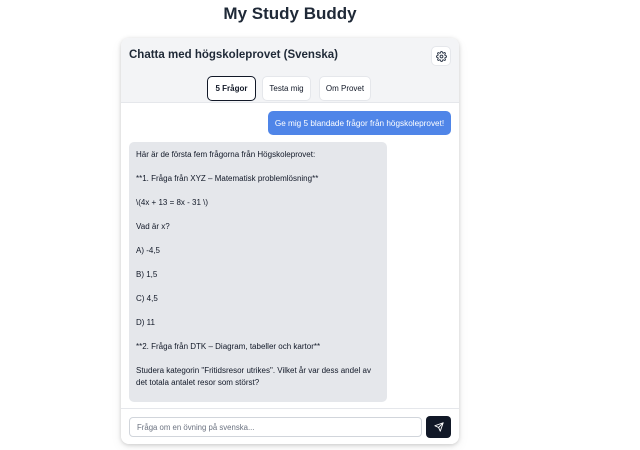 The image size is (640, 450). What do you see at coordinates (148, 250) in the screenshot?
I see `answer-option: A) -4,5` at bounding box center [148, 250].